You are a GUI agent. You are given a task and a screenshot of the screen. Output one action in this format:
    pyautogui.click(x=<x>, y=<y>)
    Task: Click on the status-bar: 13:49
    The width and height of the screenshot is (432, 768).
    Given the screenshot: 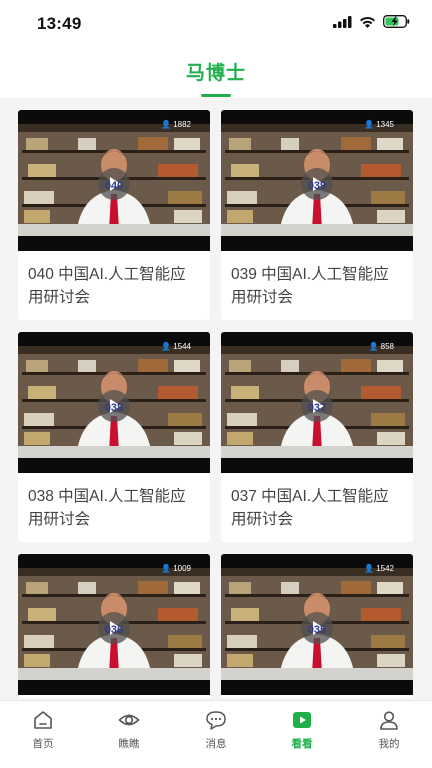 What is the action you would take?
    pyautogui.click(x=216, y=24)
    